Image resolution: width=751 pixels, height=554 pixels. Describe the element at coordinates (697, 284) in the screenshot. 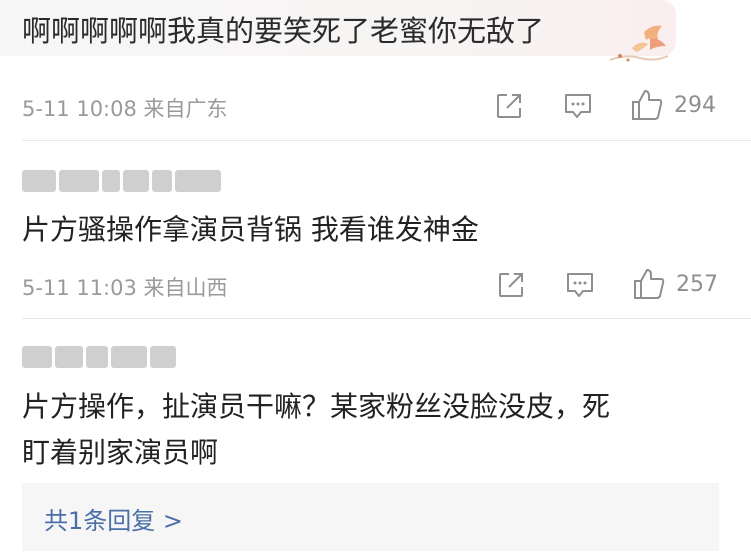

I see `like-count-2: 257` at that location.